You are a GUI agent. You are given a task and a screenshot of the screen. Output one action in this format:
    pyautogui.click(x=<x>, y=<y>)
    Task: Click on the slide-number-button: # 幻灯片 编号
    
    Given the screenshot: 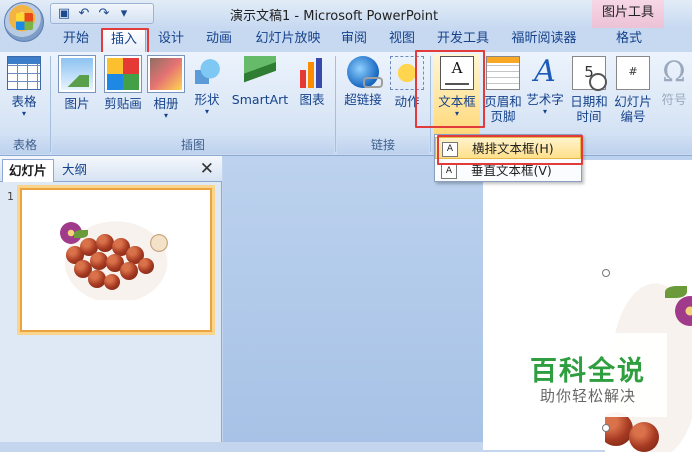 What is the action you would take?
    pyautogui.click(x=633, y=89)
    